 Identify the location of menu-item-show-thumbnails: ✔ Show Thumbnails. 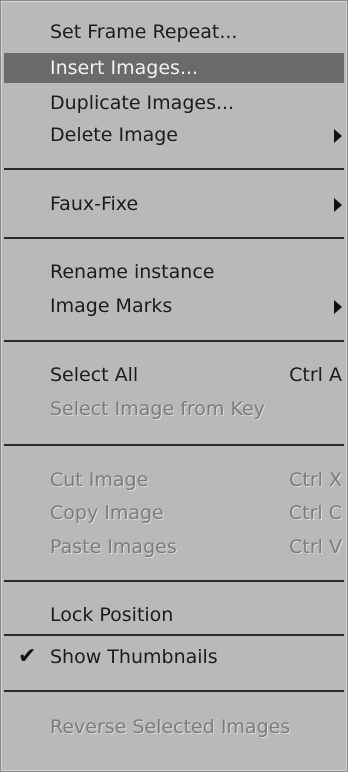
(174, 657).